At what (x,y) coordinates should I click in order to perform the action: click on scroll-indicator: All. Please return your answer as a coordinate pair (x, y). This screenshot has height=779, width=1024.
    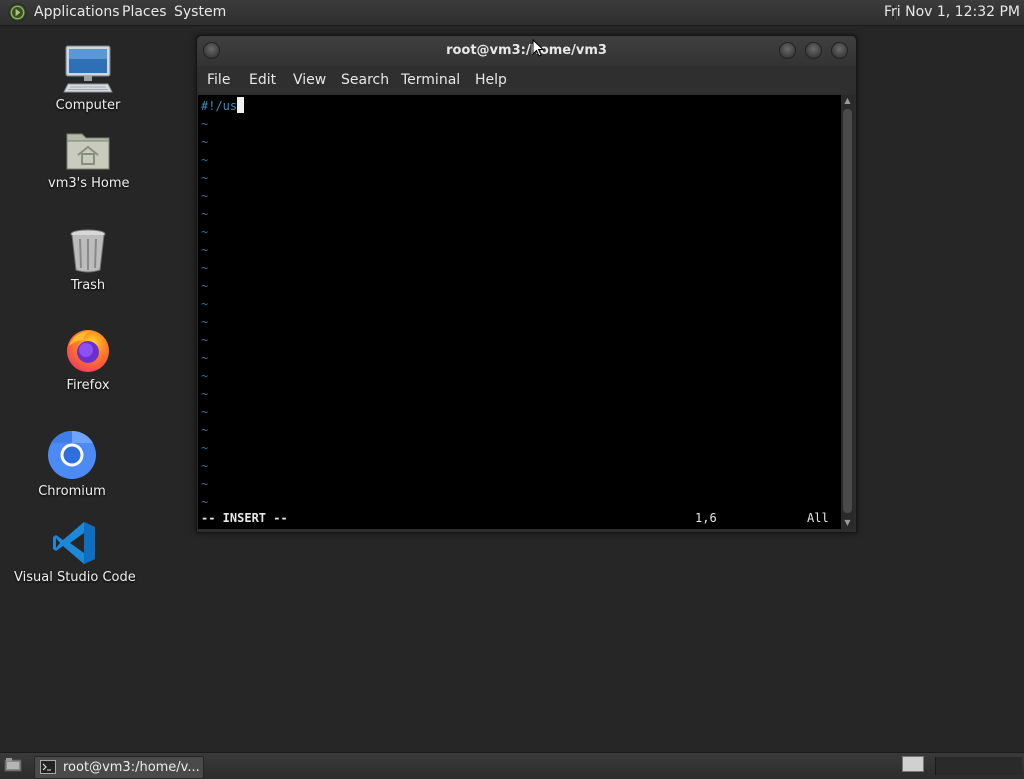
    Looking at the image, I should click on (818, 518).